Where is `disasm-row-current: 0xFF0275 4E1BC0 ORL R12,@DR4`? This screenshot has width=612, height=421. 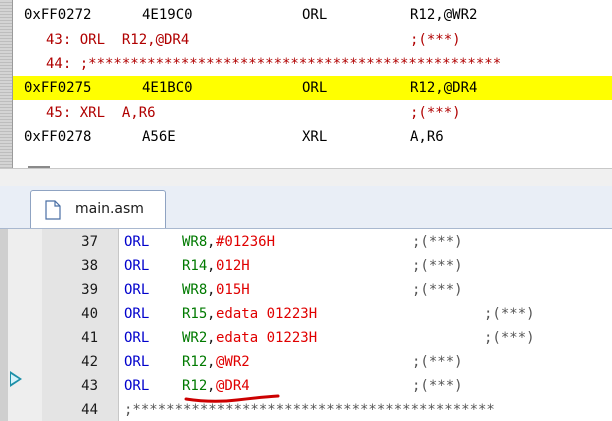
disasm-row-current: 0xFF0275 4E1BC0 ORL R12,@DR4 is located at coordinates (312, 88).